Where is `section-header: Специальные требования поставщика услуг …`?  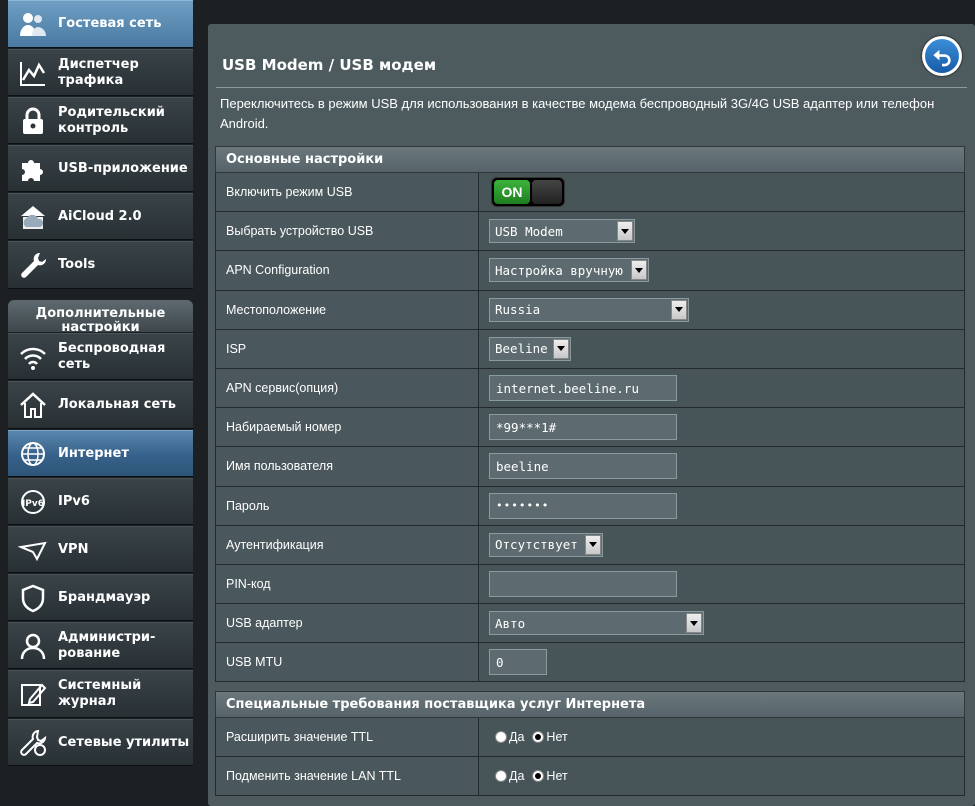
section-header: Специальные требования поставщика услуг … is located at coordinates (590, 704).